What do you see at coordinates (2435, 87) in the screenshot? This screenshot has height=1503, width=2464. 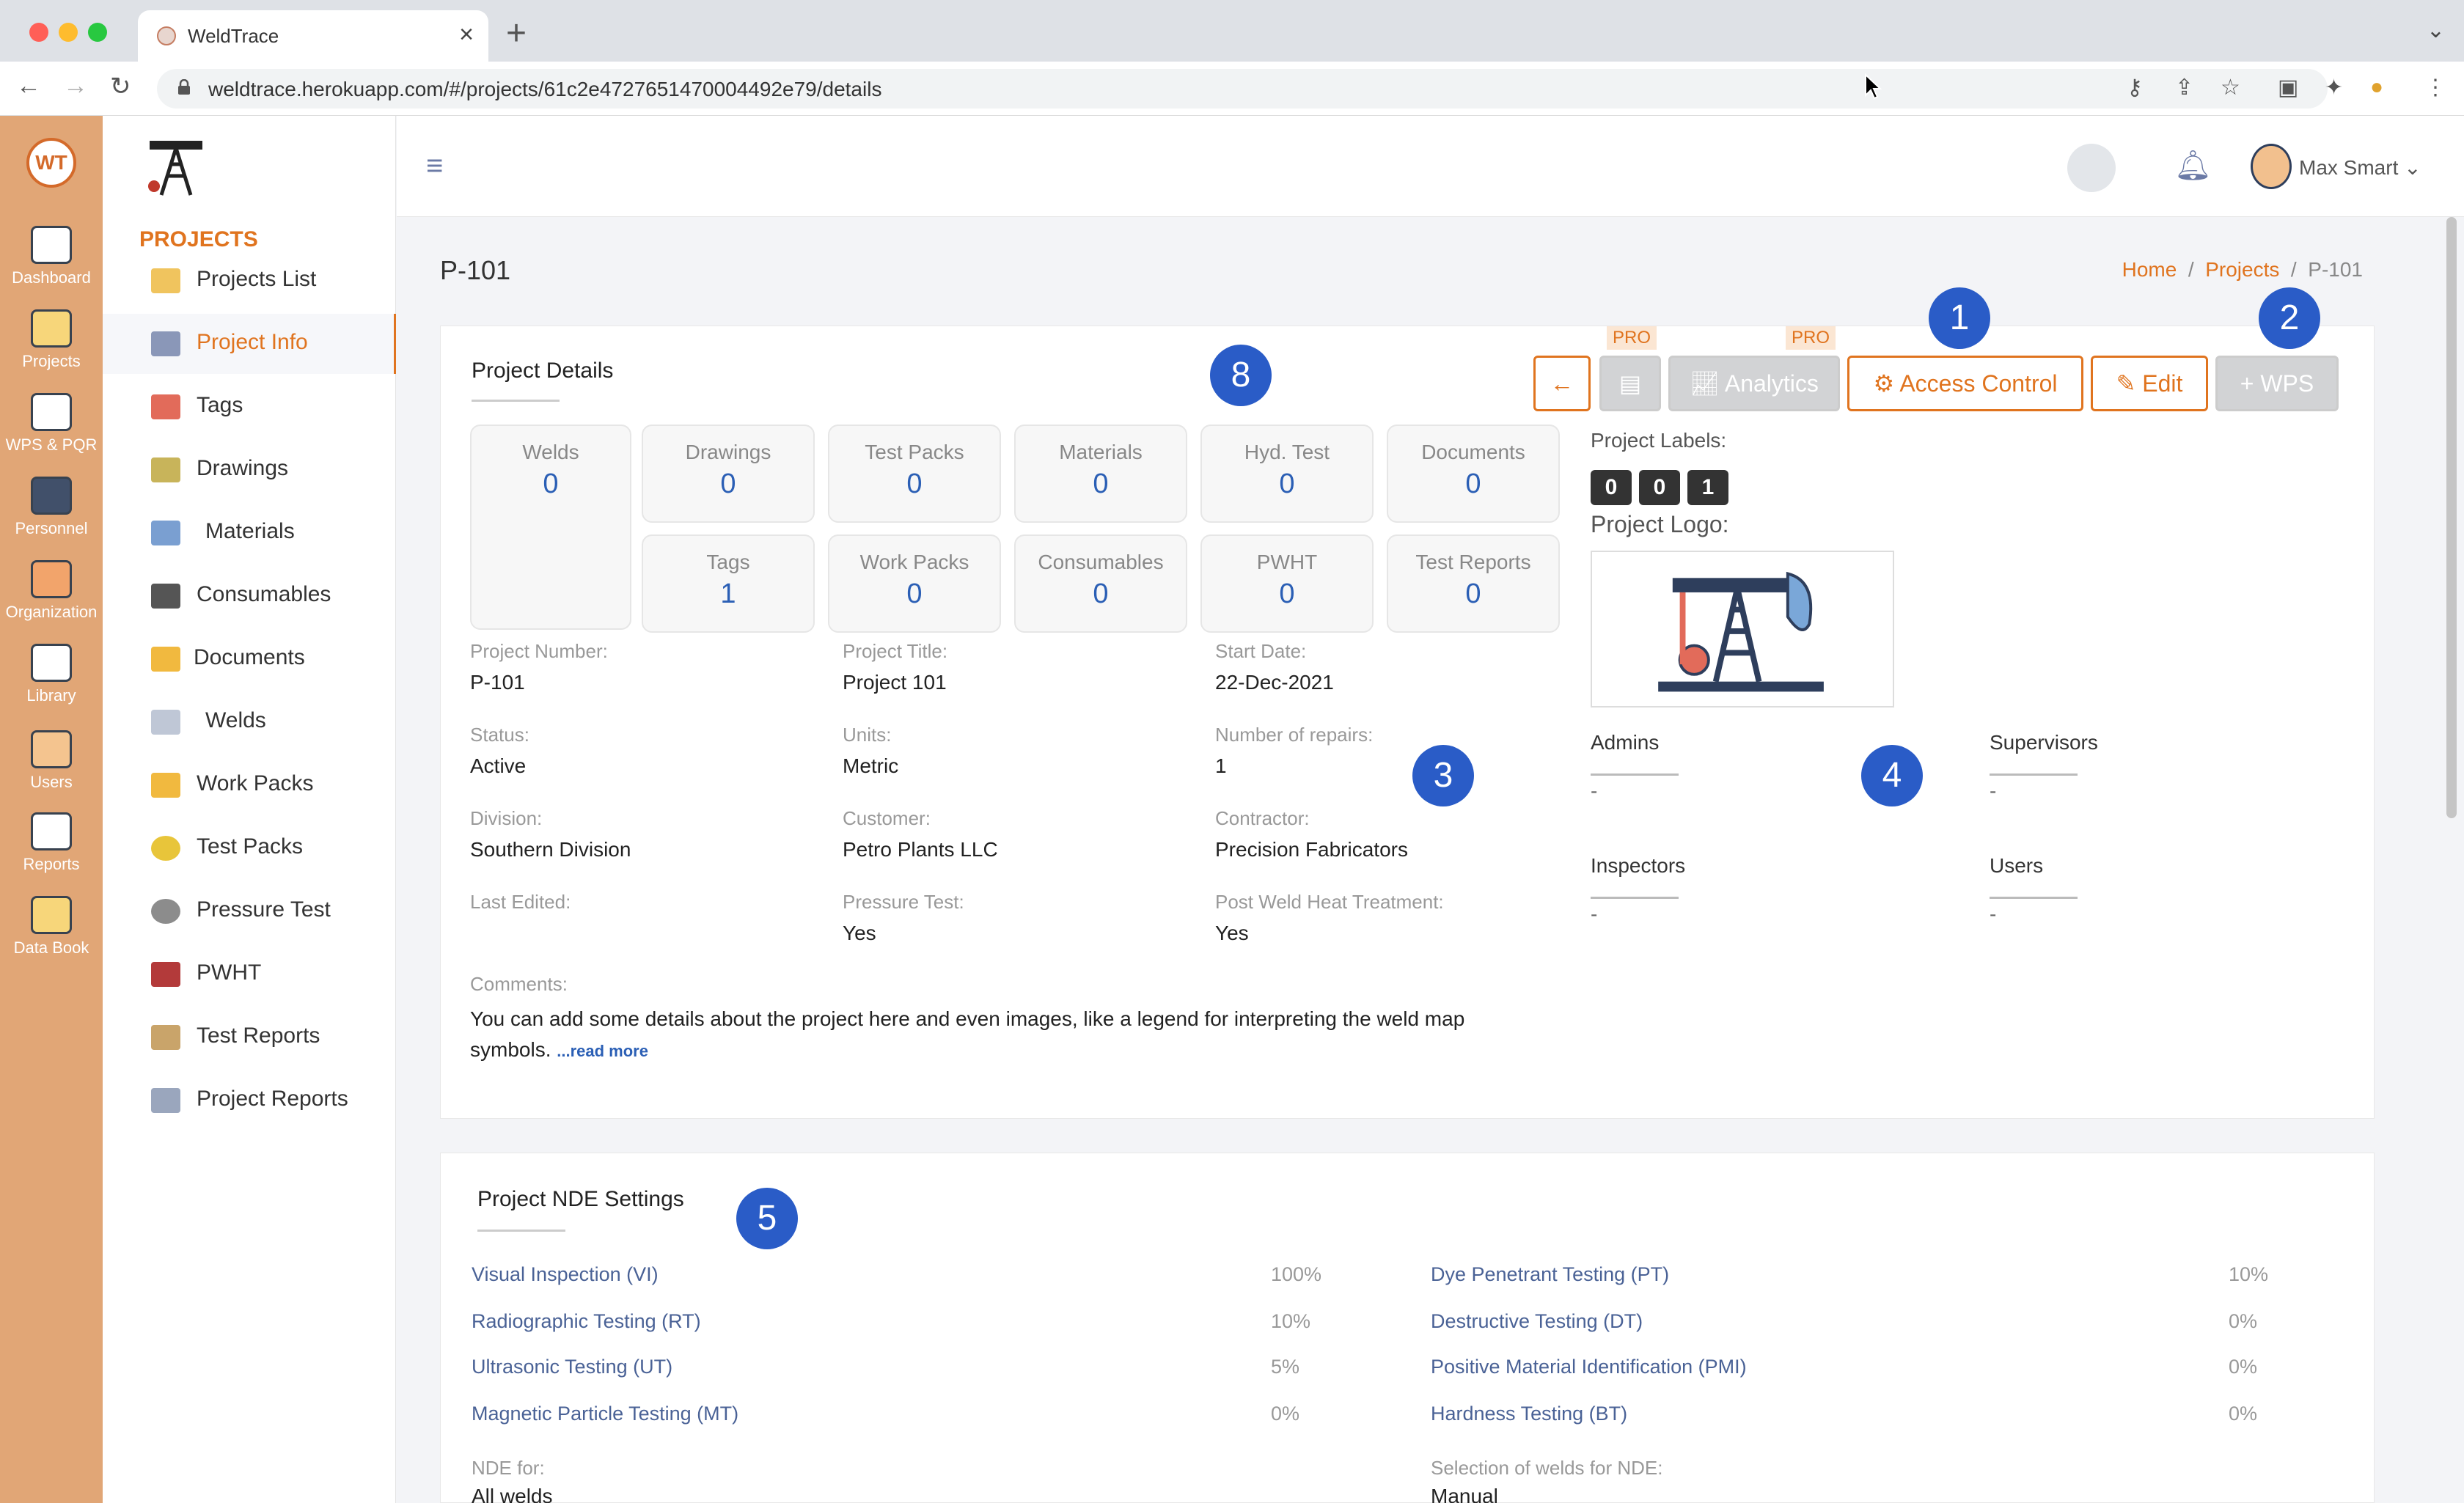 I see `menu-dots-icon: ⋮` at bounding box center [2435, 87].